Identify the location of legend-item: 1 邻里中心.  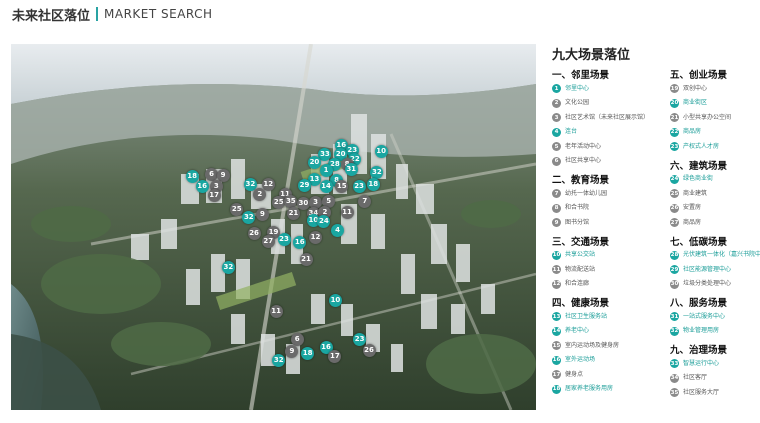
(603, 89).